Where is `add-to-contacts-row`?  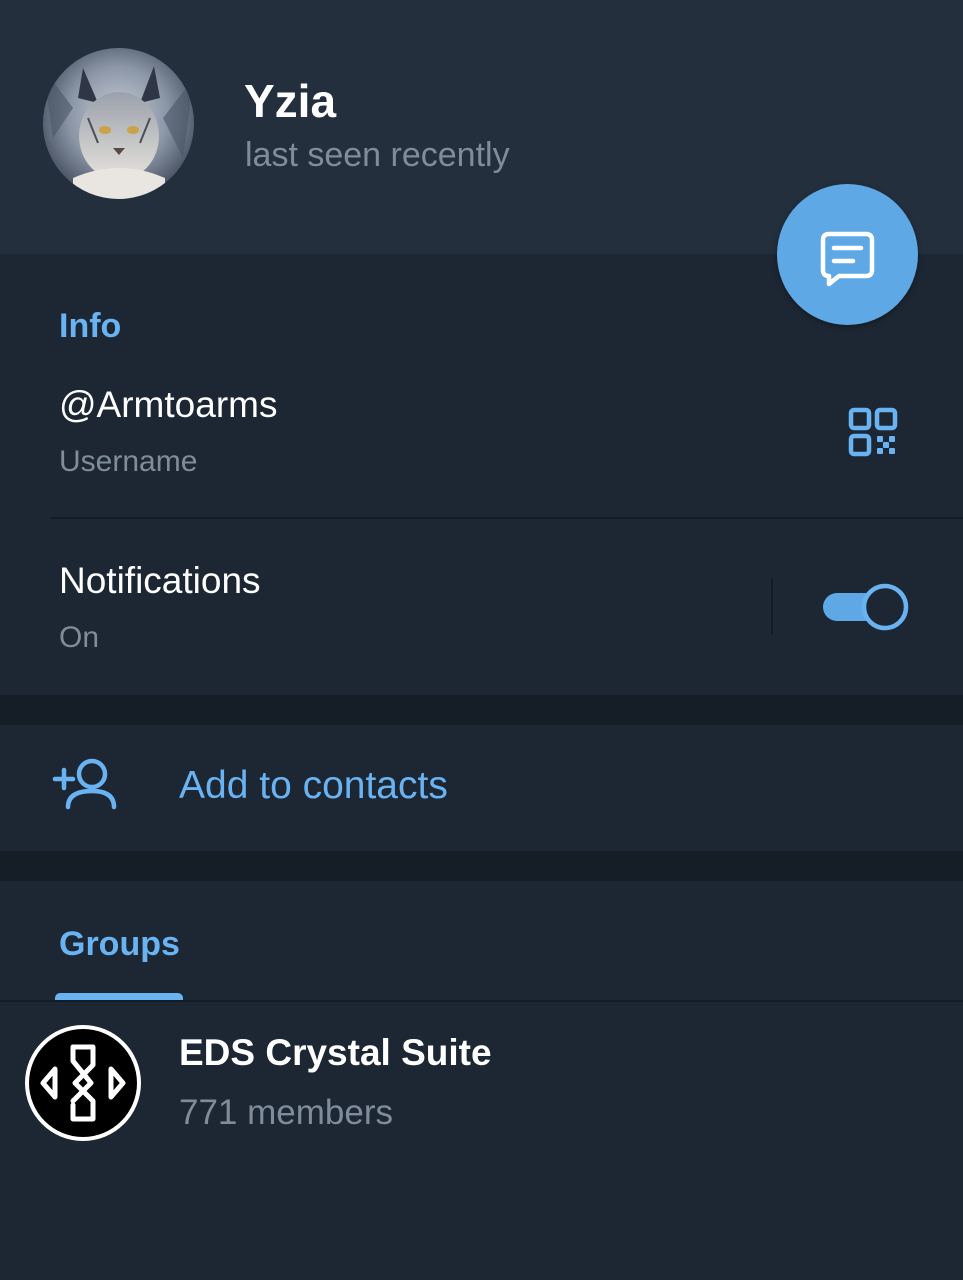 add-to-contacts-row is located at coordinates (481, 788).